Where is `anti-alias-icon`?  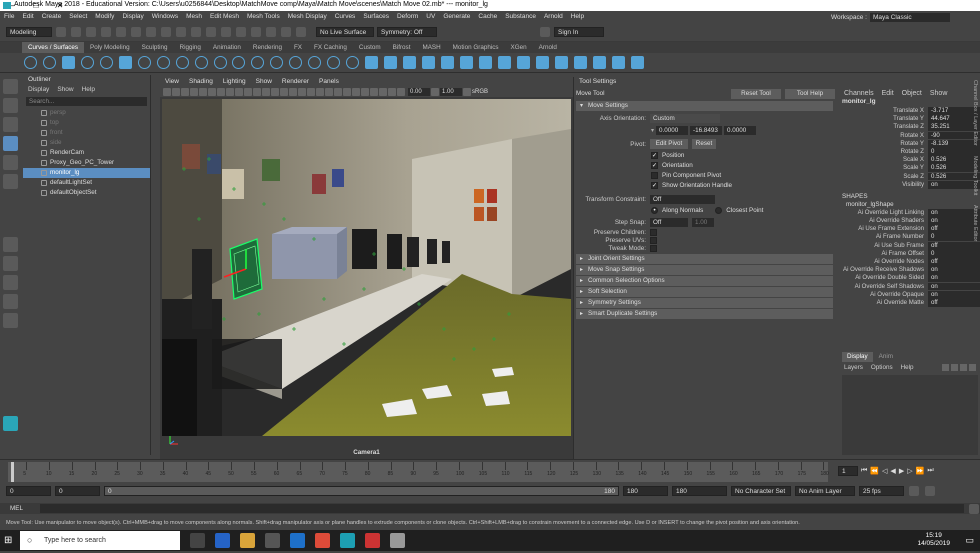
anti-alias-icon is located at coordinates (347, 92).